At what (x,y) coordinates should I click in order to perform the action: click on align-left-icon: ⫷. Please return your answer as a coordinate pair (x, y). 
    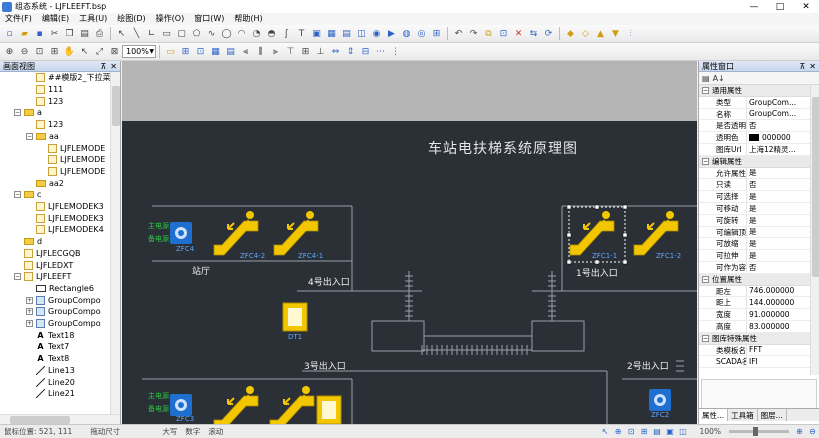
    Looking at the image, I should click on (245, 51).